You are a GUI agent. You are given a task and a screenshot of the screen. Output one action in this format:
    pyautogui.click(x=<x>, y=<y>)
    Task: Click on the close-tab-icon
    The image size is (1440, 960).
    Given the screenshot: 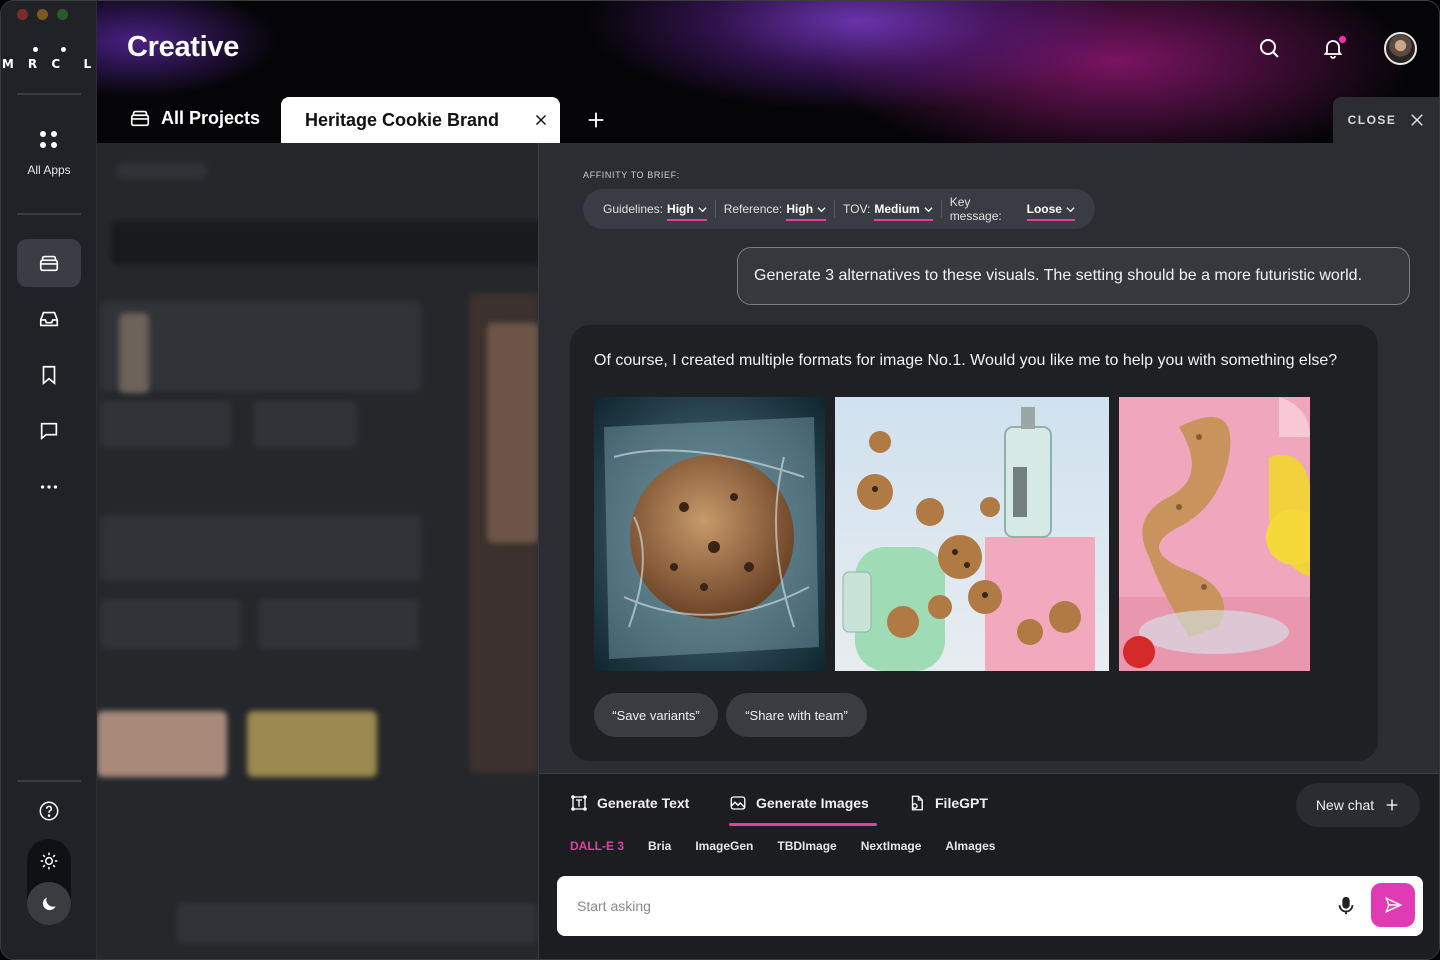 What is the action you would take?
    pyautogui.click(x=541, y=120)
    